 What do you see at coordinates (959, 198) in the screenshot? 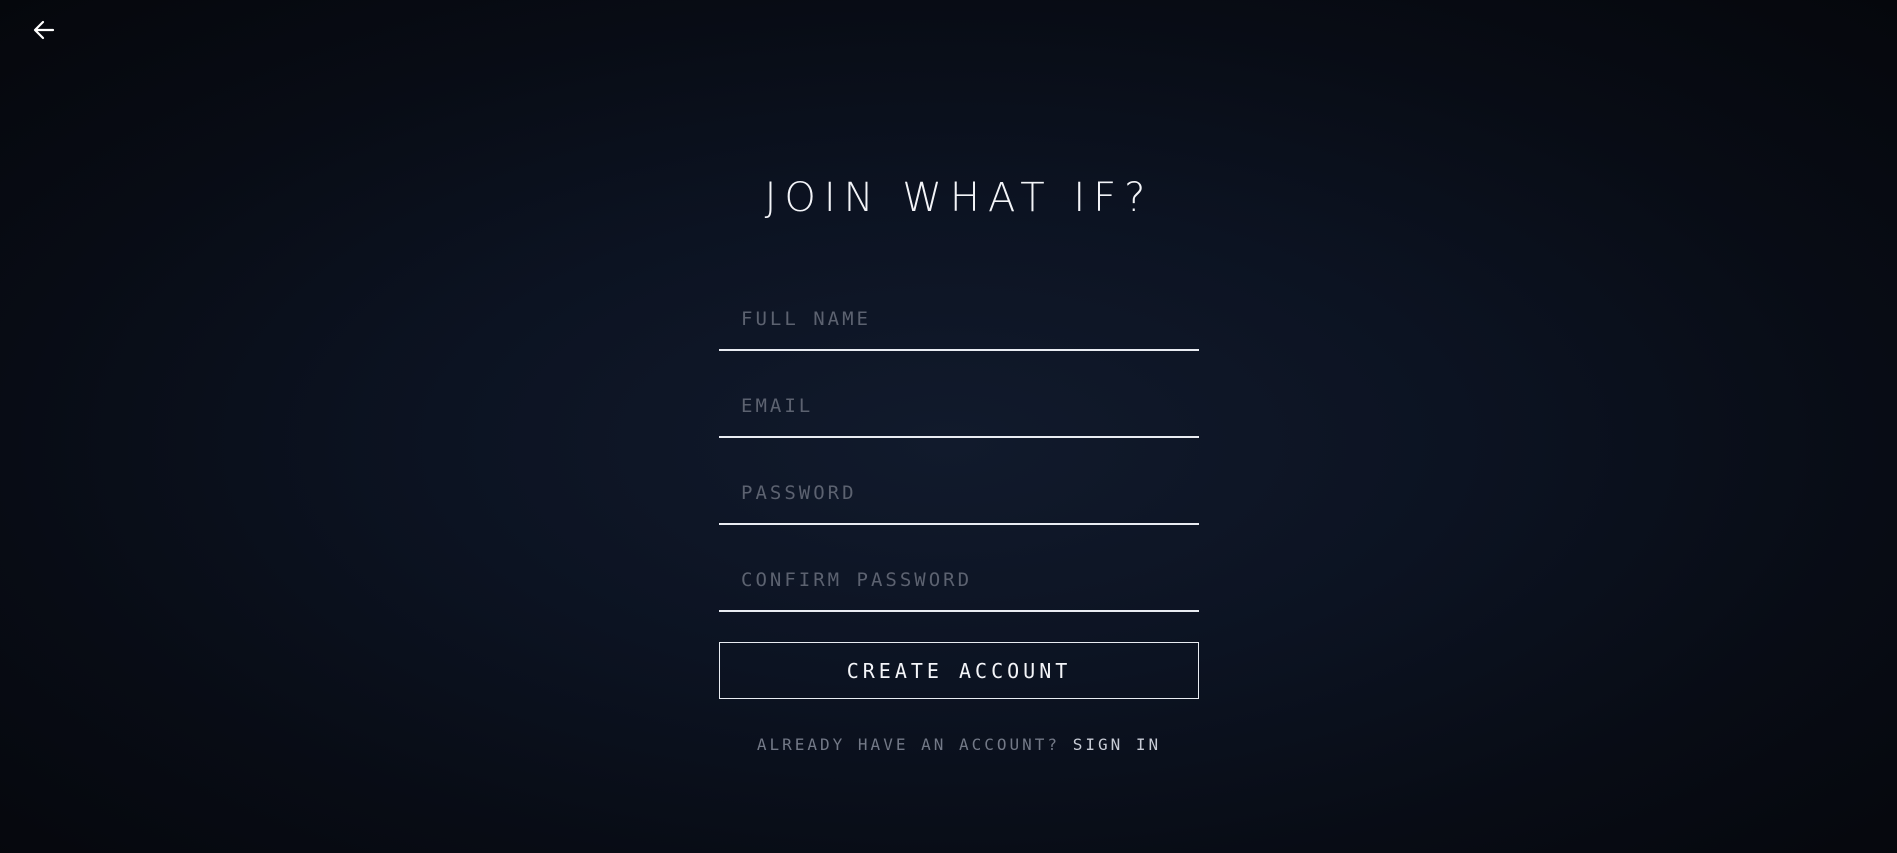
I see `page-title: JOIN WHAT IF?` at bounding box center [959, 198].